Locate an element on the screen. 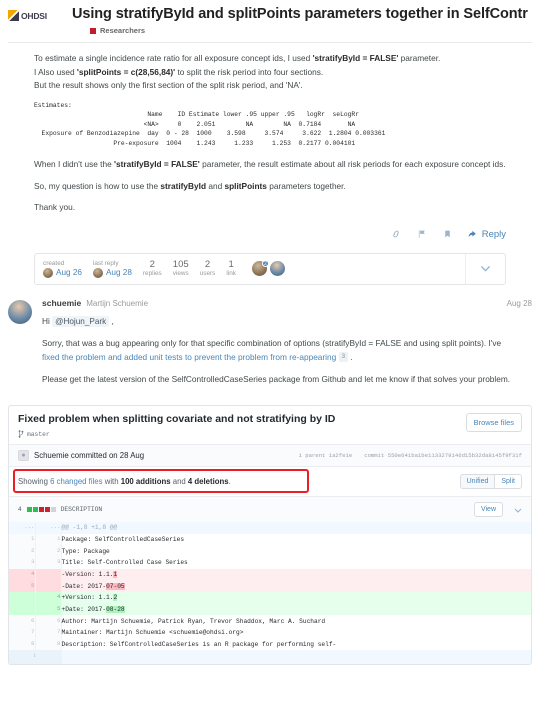 The image size is (540, 703). view-file-button: View is located at coordinates (488, 510).